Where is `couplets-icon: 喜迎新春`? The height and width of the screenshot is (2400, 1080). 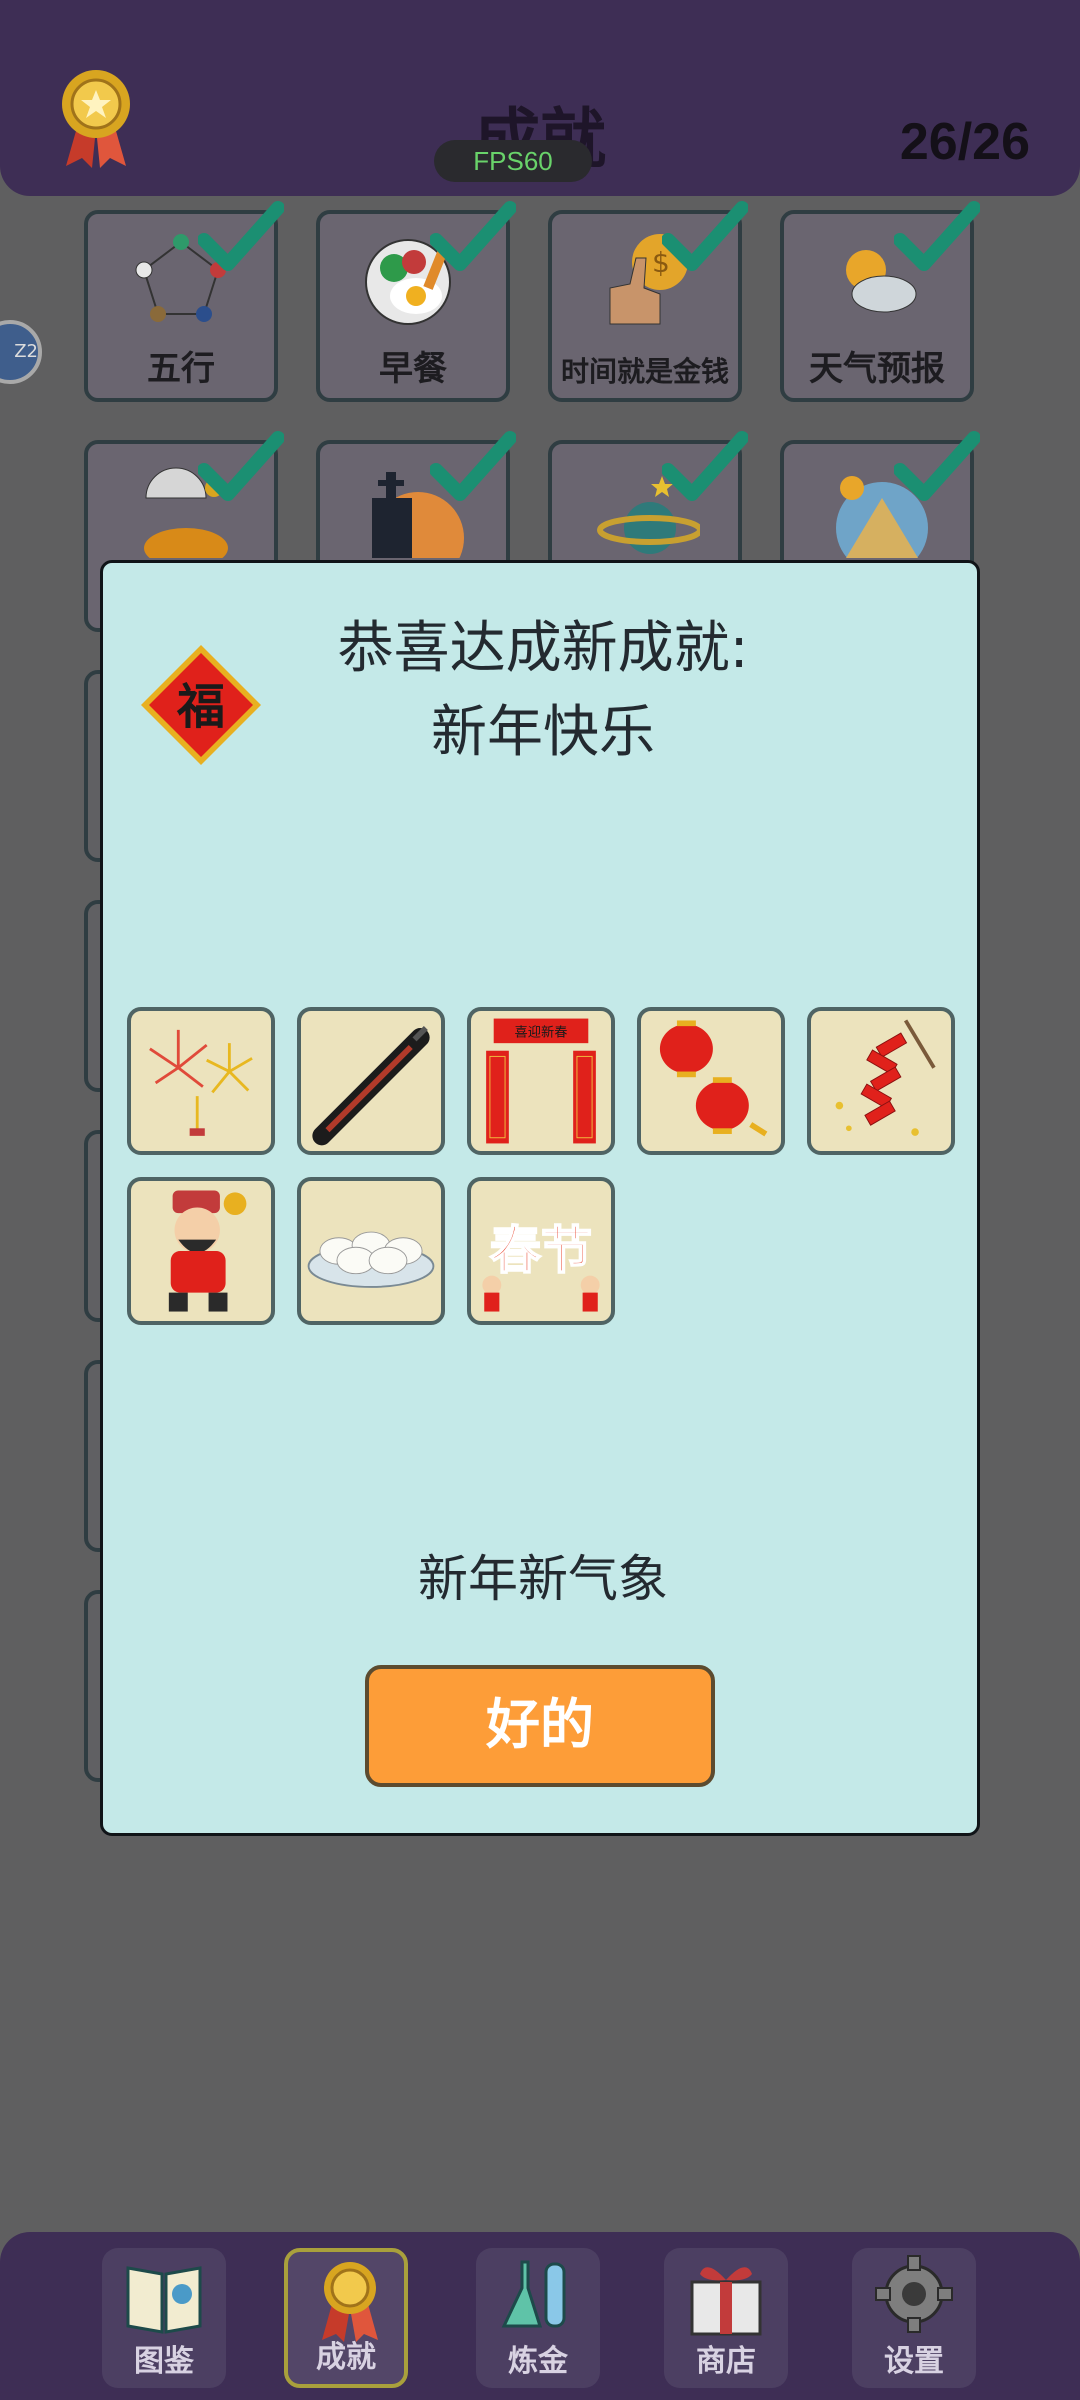 couplets-icon: 喜迎新春 is located at coordinates (541, 1081).